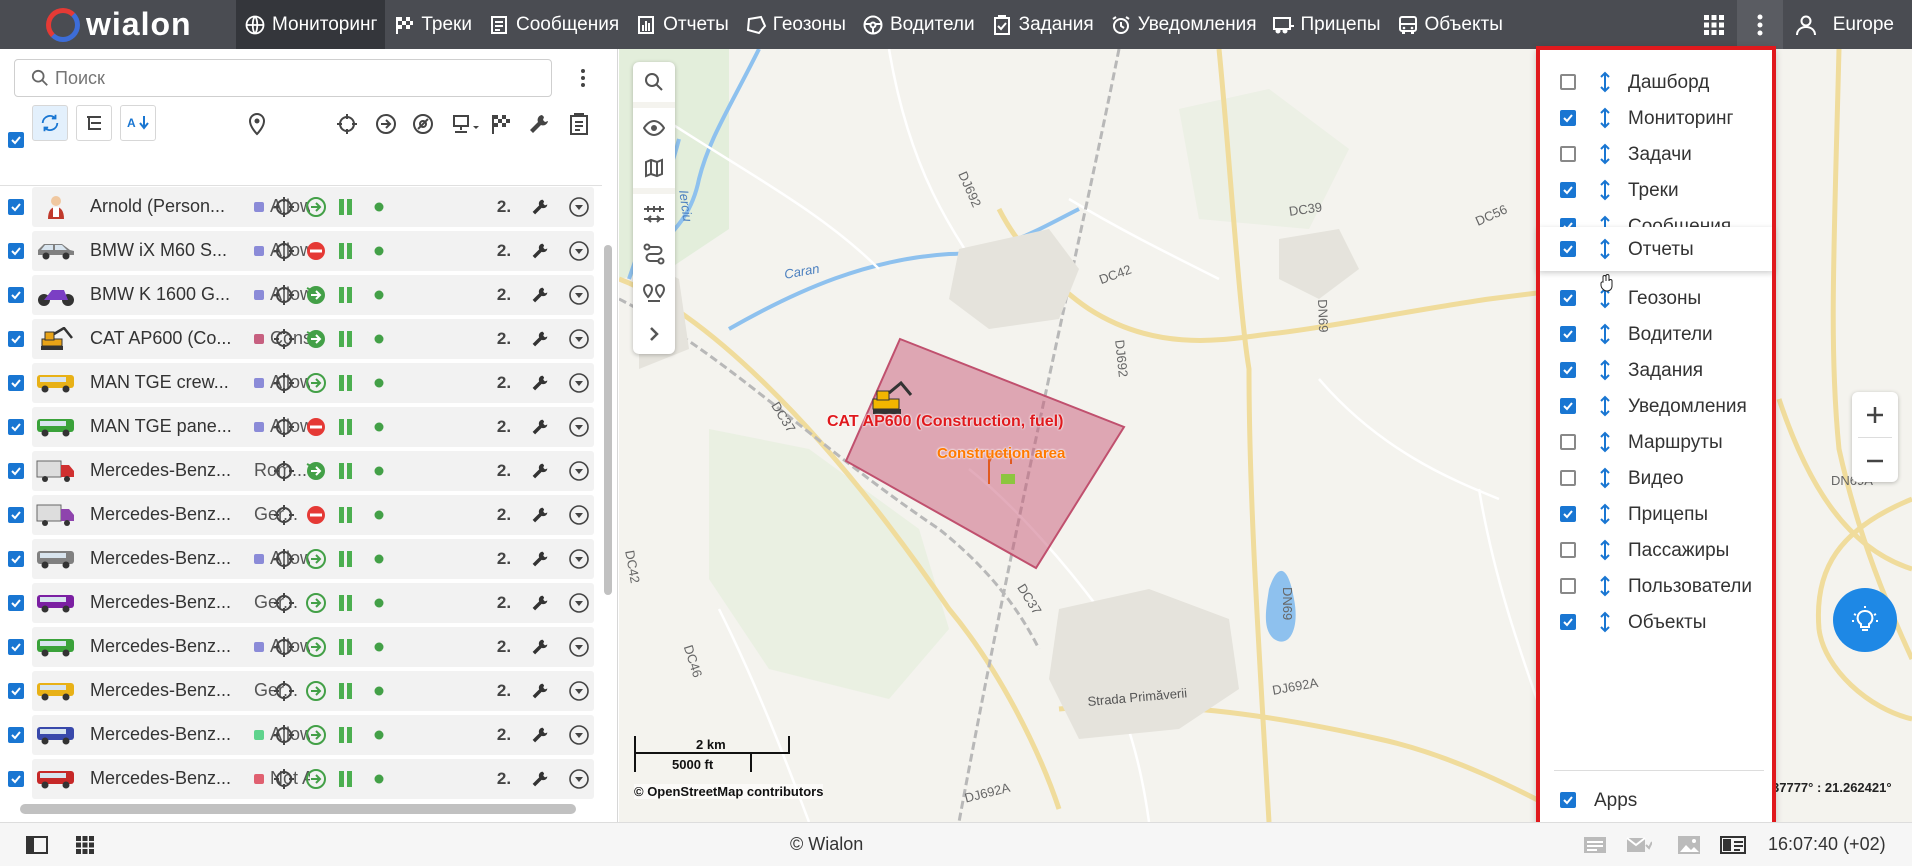 The height and width of the screenshot is (866, 1912). Describe the element at coordinates (301, 295) in the screenshot. I see `unit-row: BMW K 1600 G... Allow 2.` at that location.